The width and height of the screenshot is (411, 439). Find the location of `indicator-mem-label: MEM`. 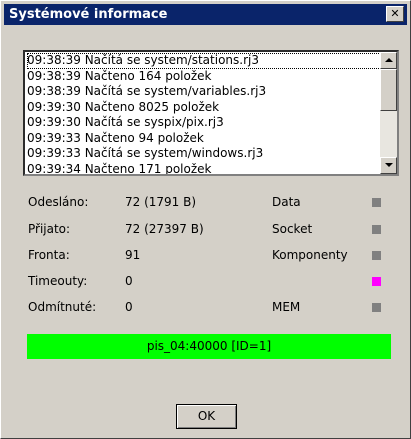

indicator-mem-label: MEM is located at coordinates (286, 307).